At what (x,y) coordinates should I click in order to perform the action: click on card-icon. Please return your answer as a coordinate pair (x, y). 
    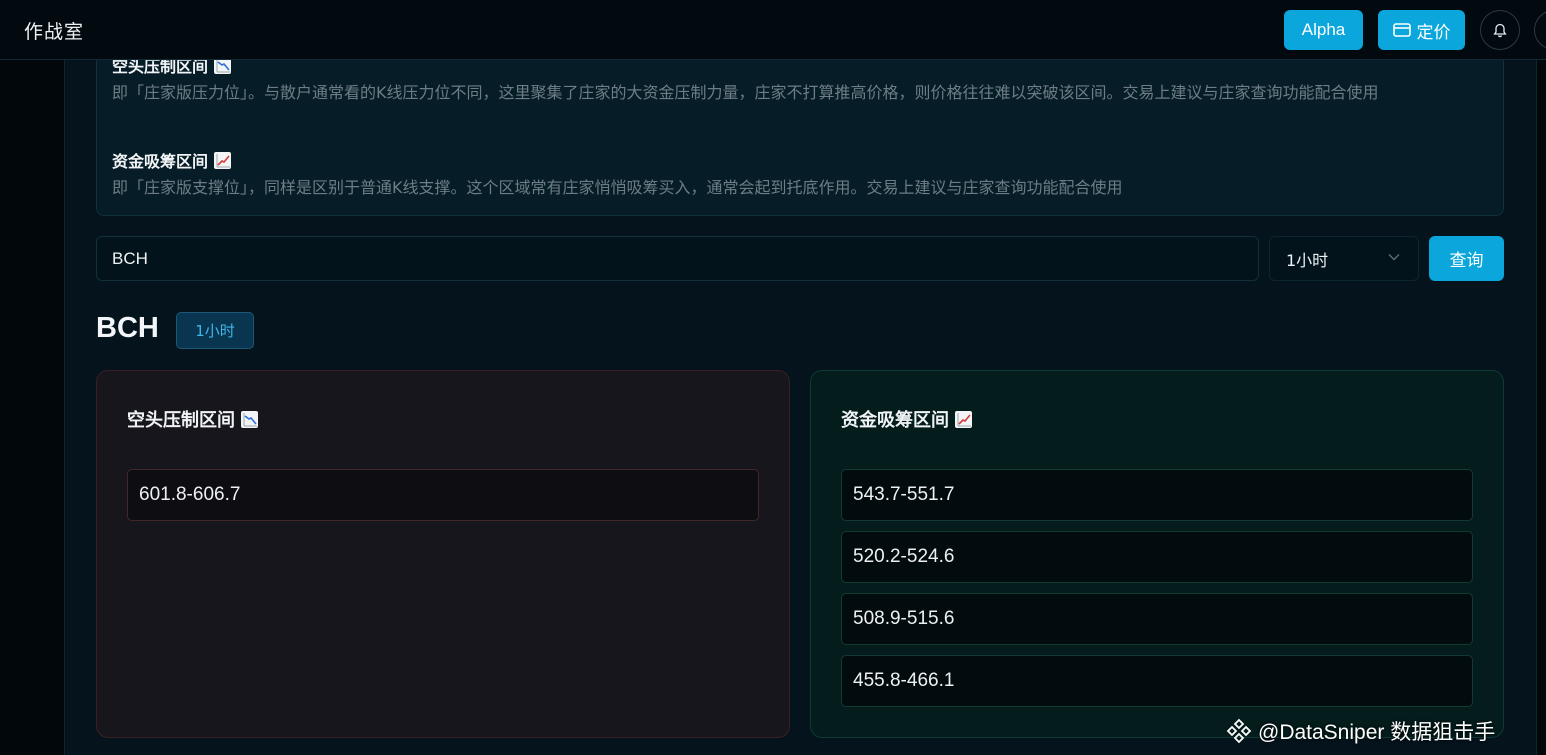
    Looking at the image, I should click on (1401, 30).